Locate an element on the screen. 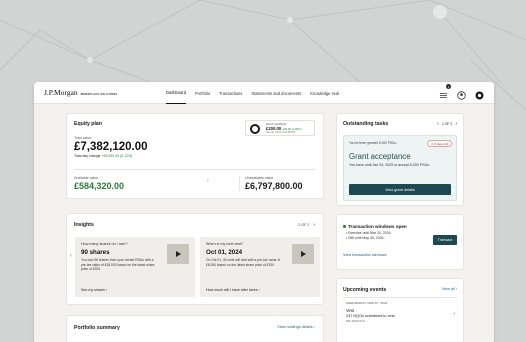 The image size is (526, 342). transact-button: Transact is located at coordinates (445, 240).